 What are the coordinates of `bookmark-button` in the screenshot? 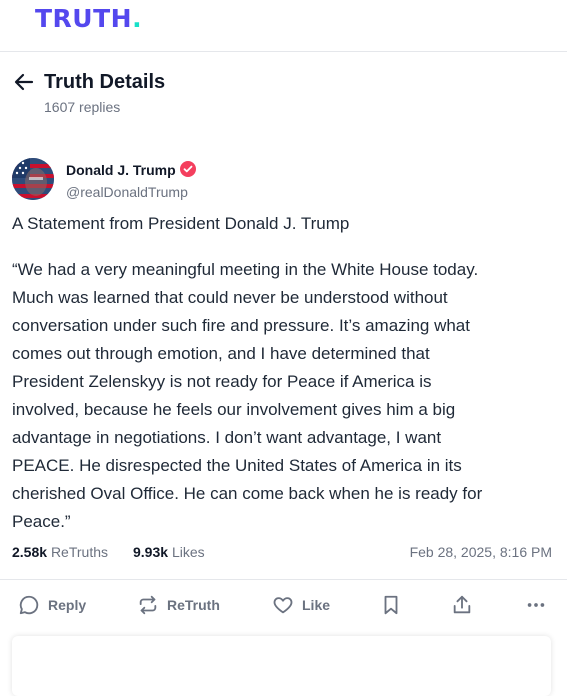 It's located at (391, 605).